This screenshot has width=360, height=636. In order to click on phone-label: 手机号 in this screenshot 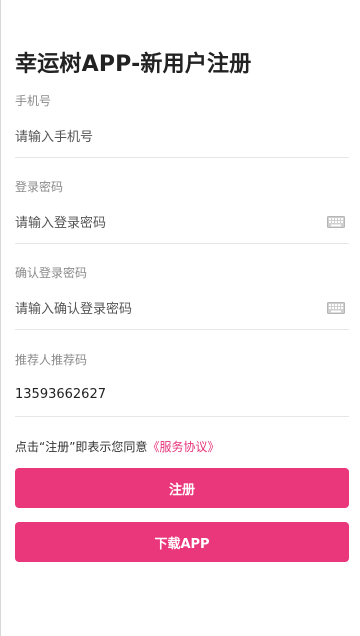, I will do `click(33, 101)`.